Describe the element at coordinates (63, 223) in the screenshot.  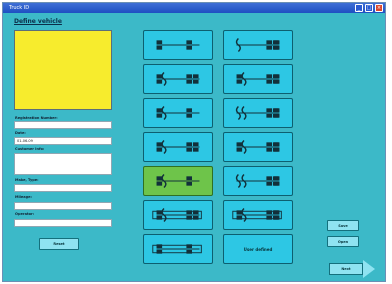
I see `operator-field` at that location.